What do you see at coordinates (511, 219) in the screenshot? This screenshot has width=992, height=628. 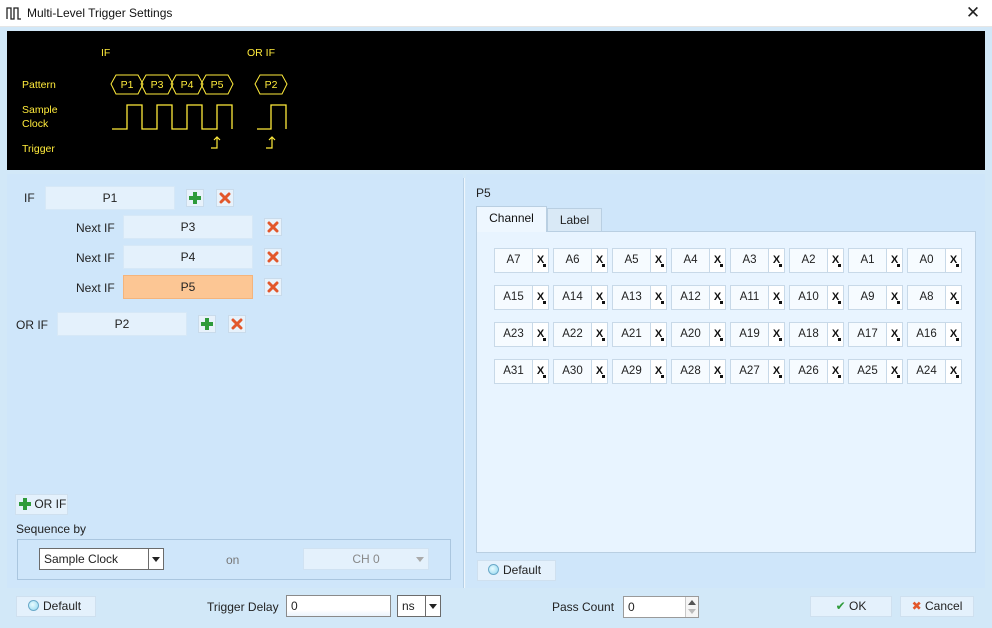 I see `tab-channel: Channel` at bounding box center [511, 219].